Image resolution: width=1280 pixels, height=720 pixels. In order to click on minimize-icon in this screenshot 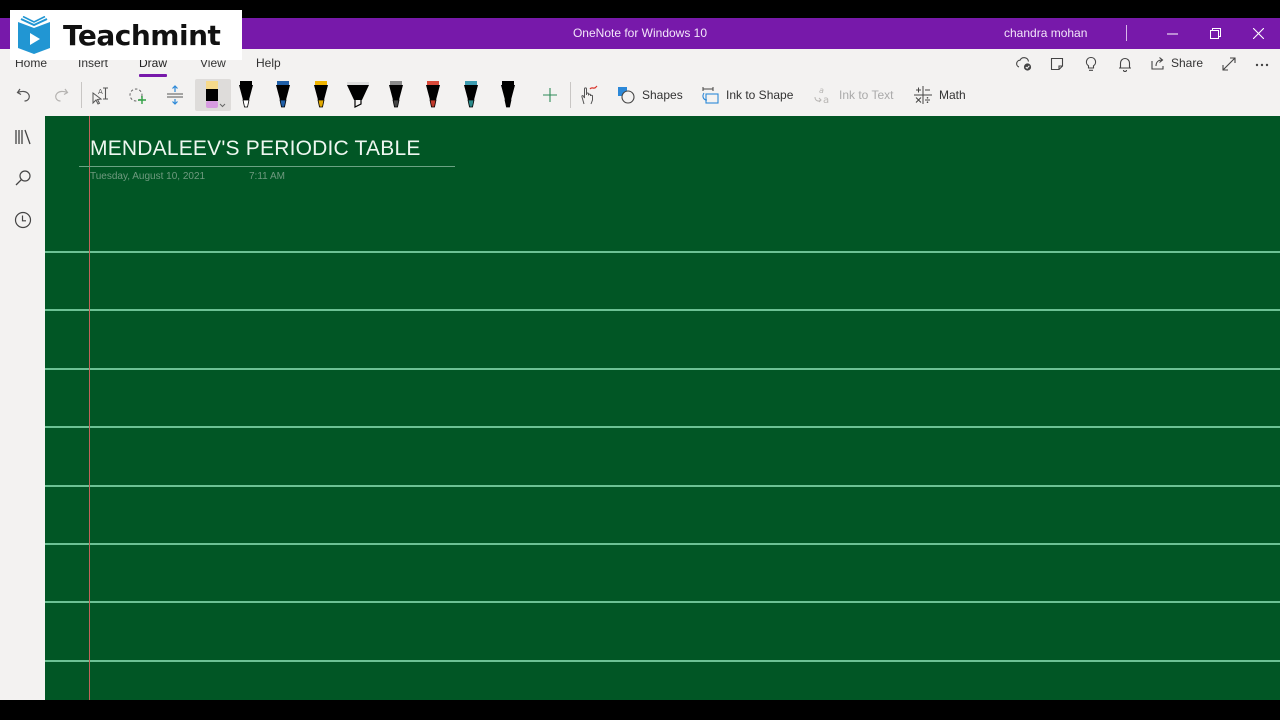, I will do `click(1172, 34)`.